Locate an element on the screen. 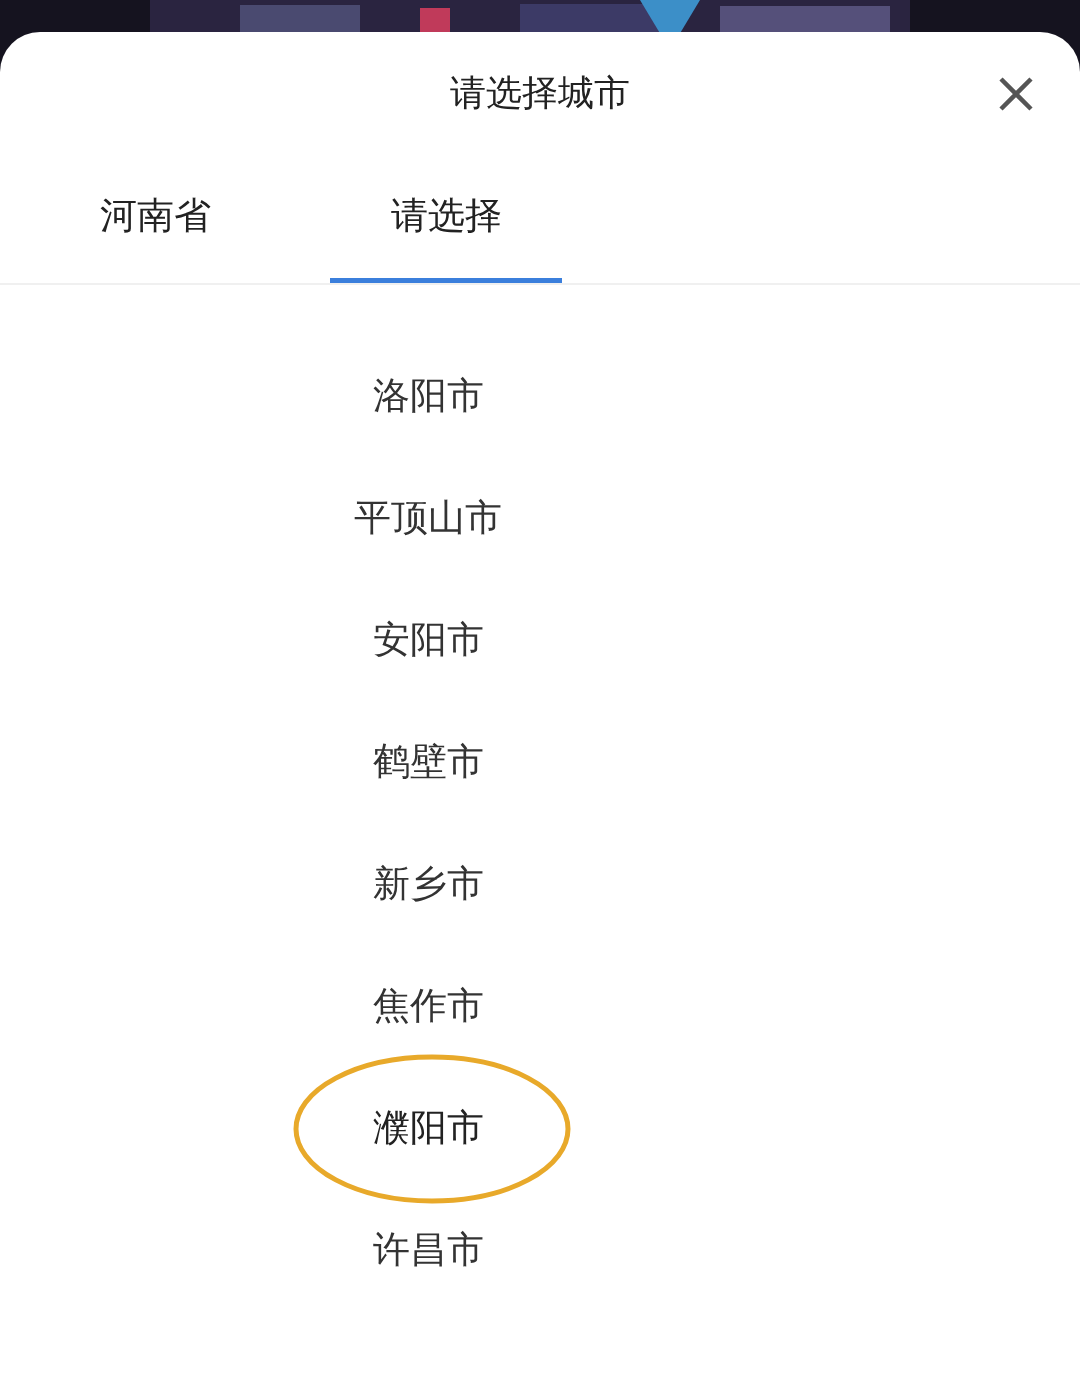 This screenshot has width=1080, height=1379. city-item: 许昌市 is located at coordinates (428, 1250).